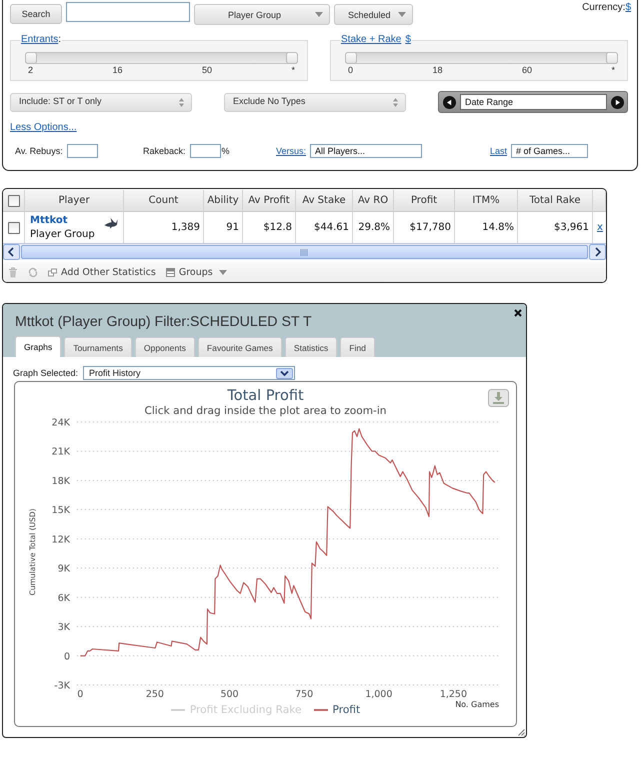  Describe the element at coordinates (262, 14) in the screenshot. I see `dropdown: Player Group` at that location.